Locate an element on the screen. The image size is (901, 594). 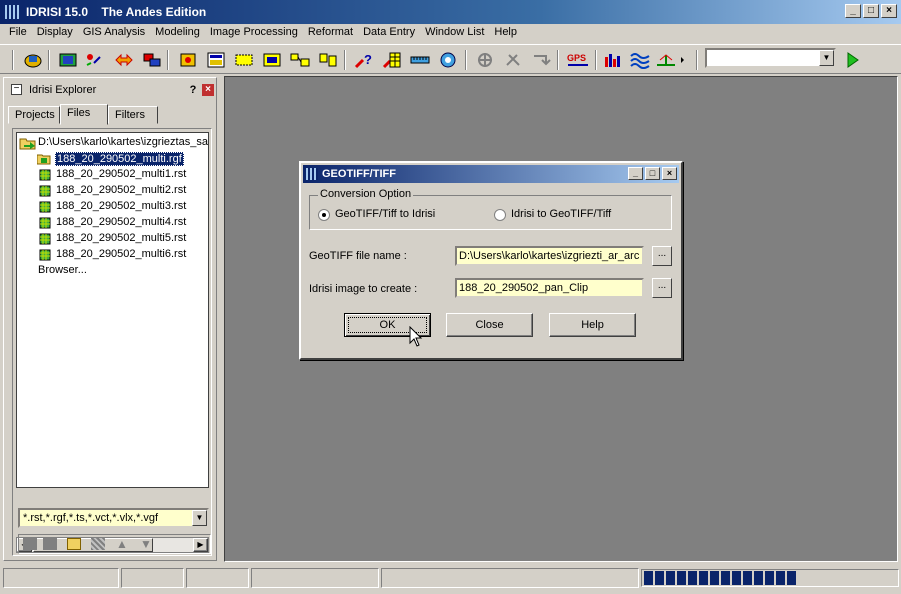
maximize-button: □ is located at coordinates (871, 11).